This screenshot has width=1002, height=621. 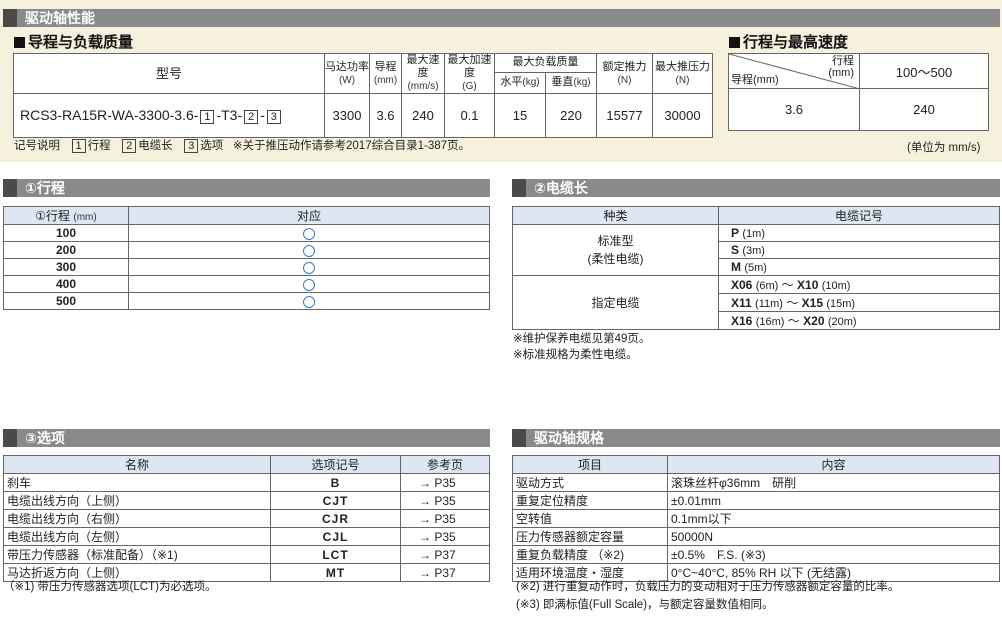 What do you see at coordinates (859, 233) in the screenshot?
I see `cable-code: P (1m)` at bounding box center [859, 233].